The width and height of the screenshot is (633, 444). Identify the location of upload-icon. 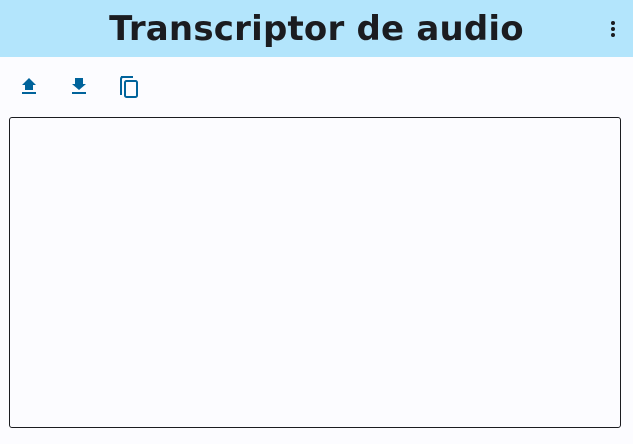
(29, 86).